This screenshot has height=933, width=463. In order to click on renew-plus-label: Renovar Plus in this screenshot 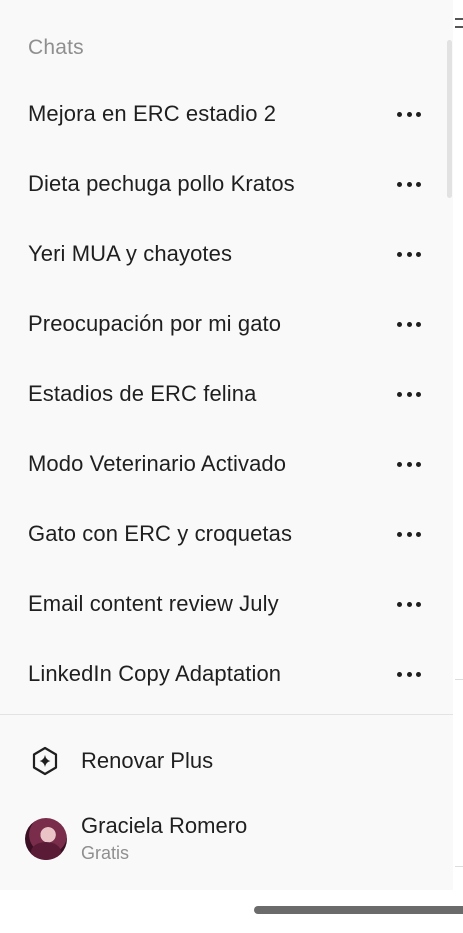, I will do `click(147, 760)`.